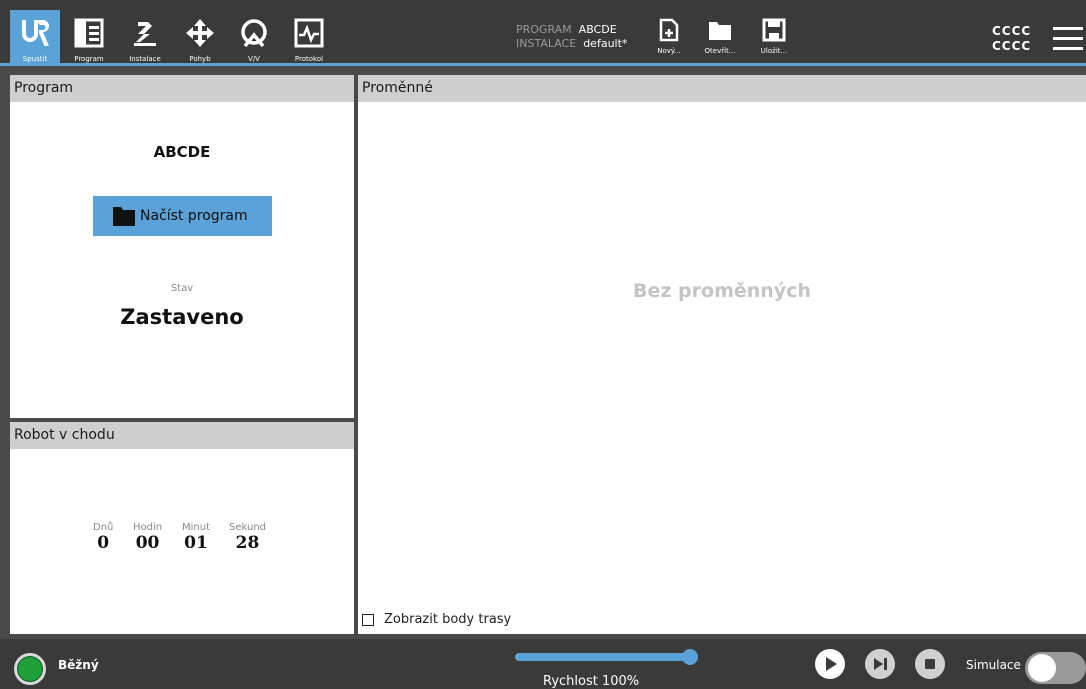 Image resolution: width=1086 pixels, height=689 pixels. Describe the element at coordinates (254, 59) in the screenshot. I see `tab-label: V/V` at that location.